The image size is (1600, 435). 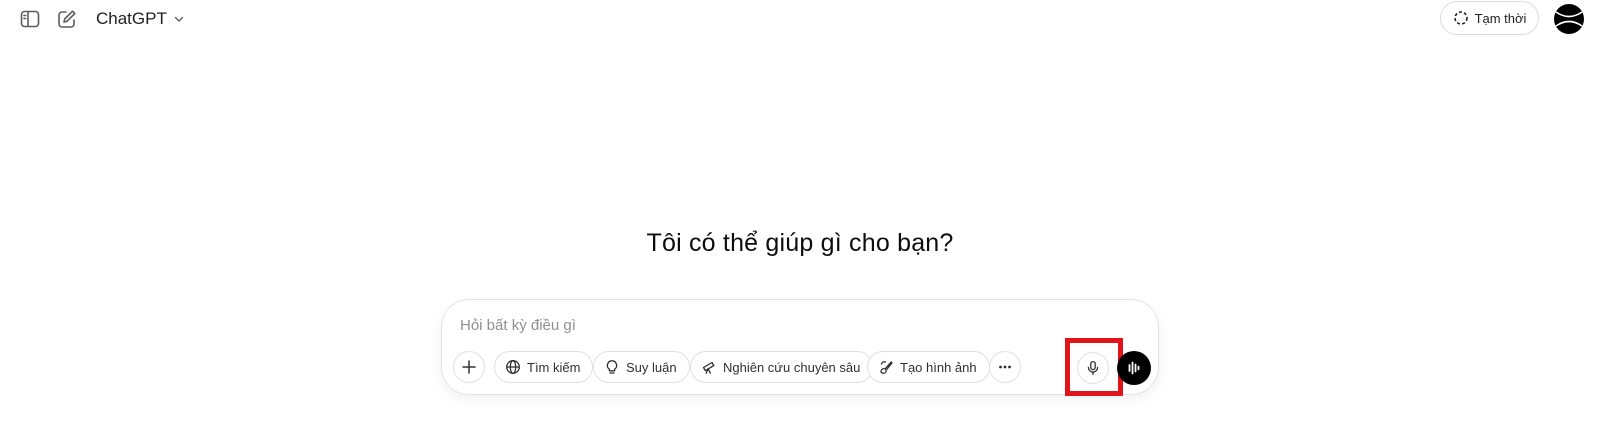 I want to click on model-selector: ChatGPT, so click(x=140, y=19).